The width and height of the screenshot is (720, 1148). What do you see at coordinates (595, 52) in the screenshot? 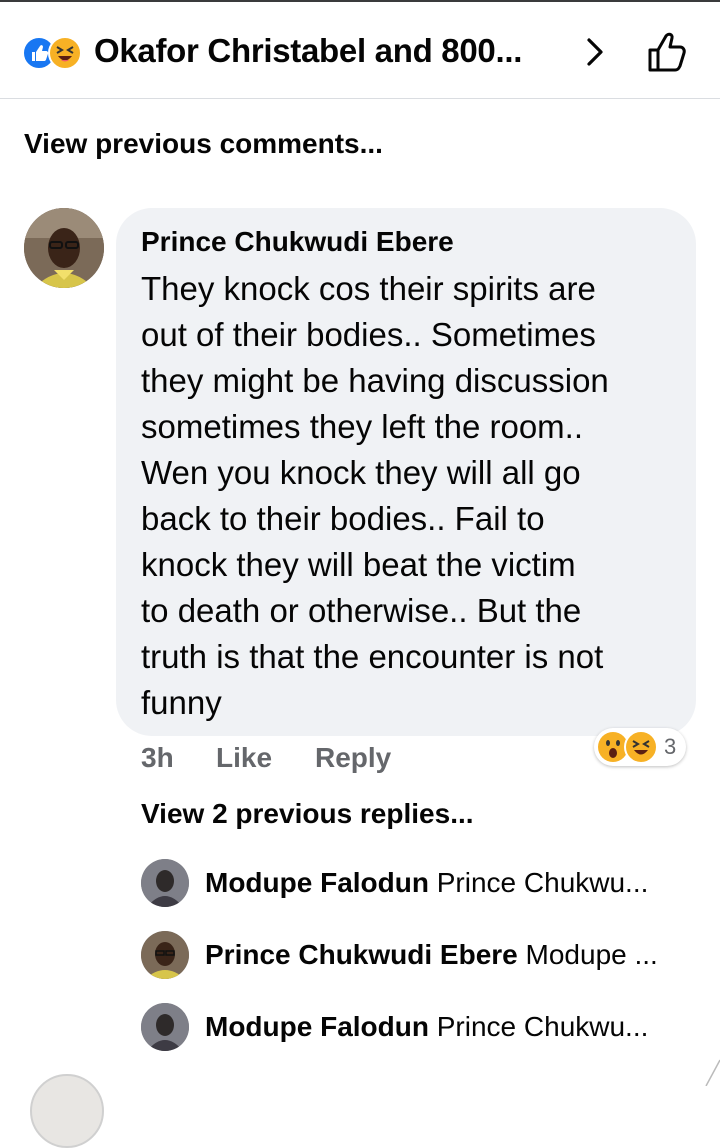
I see `chevron-right-icon` at bounding box center [595, 52].